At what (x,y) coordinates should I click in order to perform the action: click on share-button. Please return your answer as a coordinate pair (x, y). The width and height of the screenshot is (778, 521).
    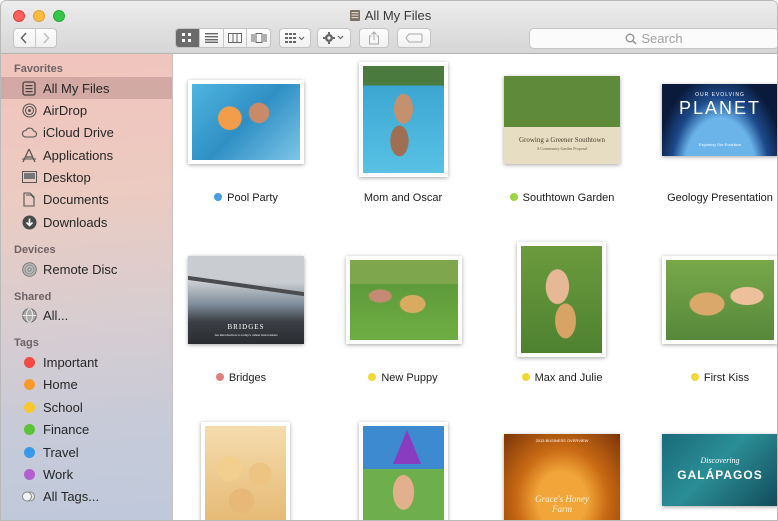
    Looking at the image, I should click on (374, 38).